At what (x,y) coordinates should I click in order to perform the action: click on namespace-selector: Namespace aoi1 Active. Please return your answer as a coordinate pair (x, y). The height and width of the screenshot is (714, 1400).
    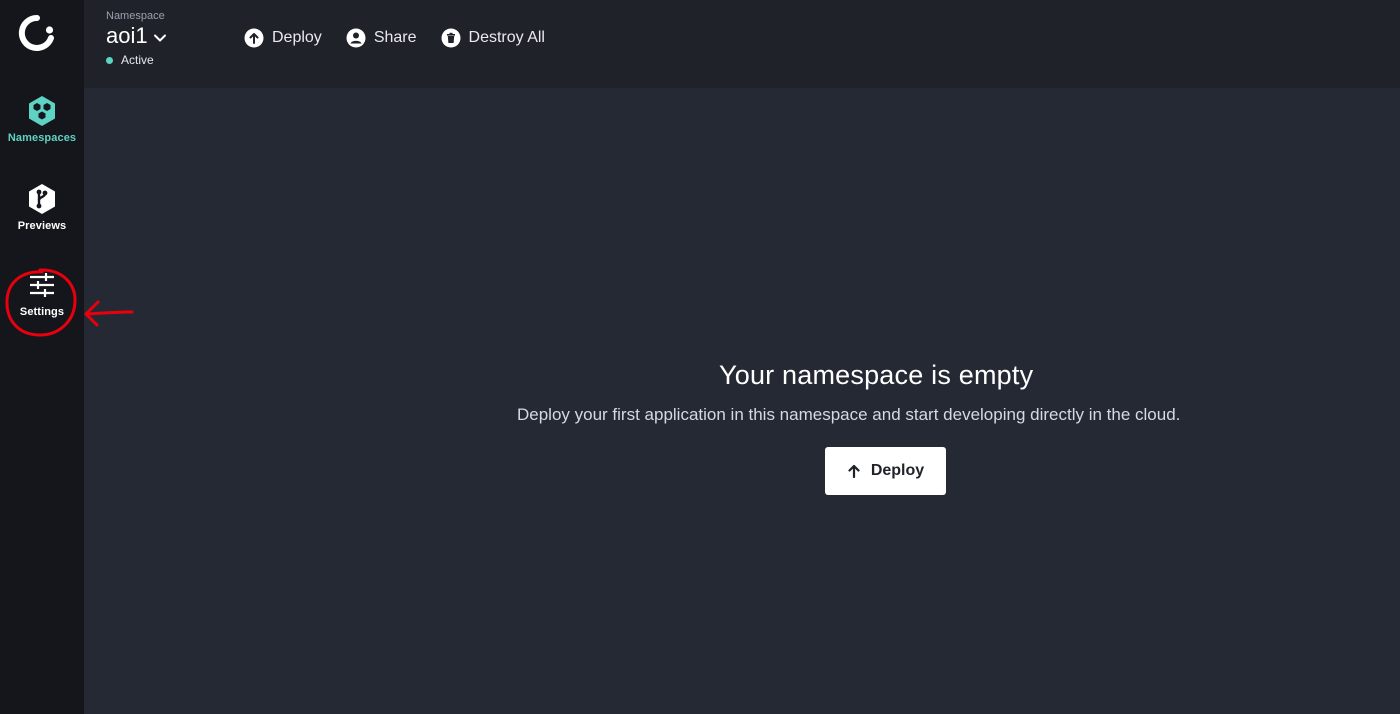
    Looking at the image, I should click on (137, 38).